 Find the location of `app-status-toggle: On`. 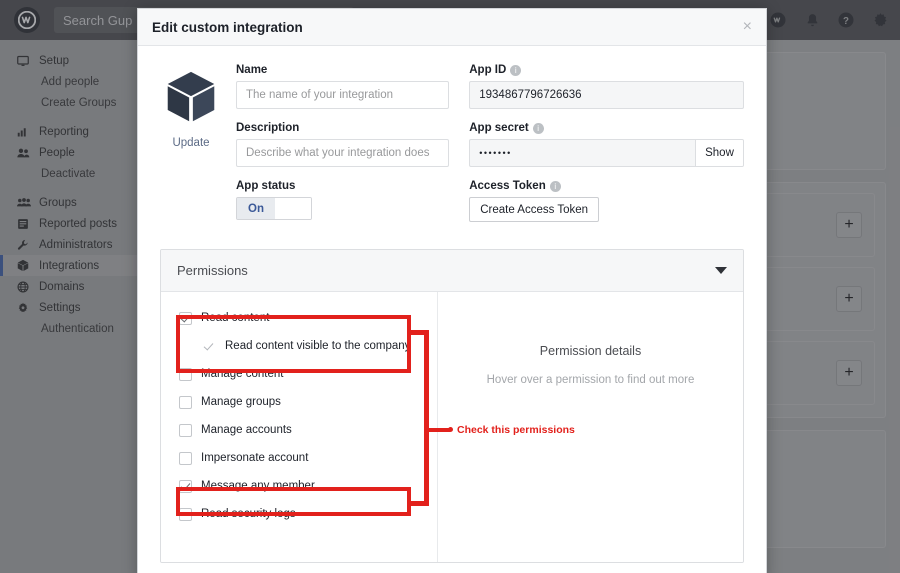

app-status-toggle: On is located at coordinates (274, 208).